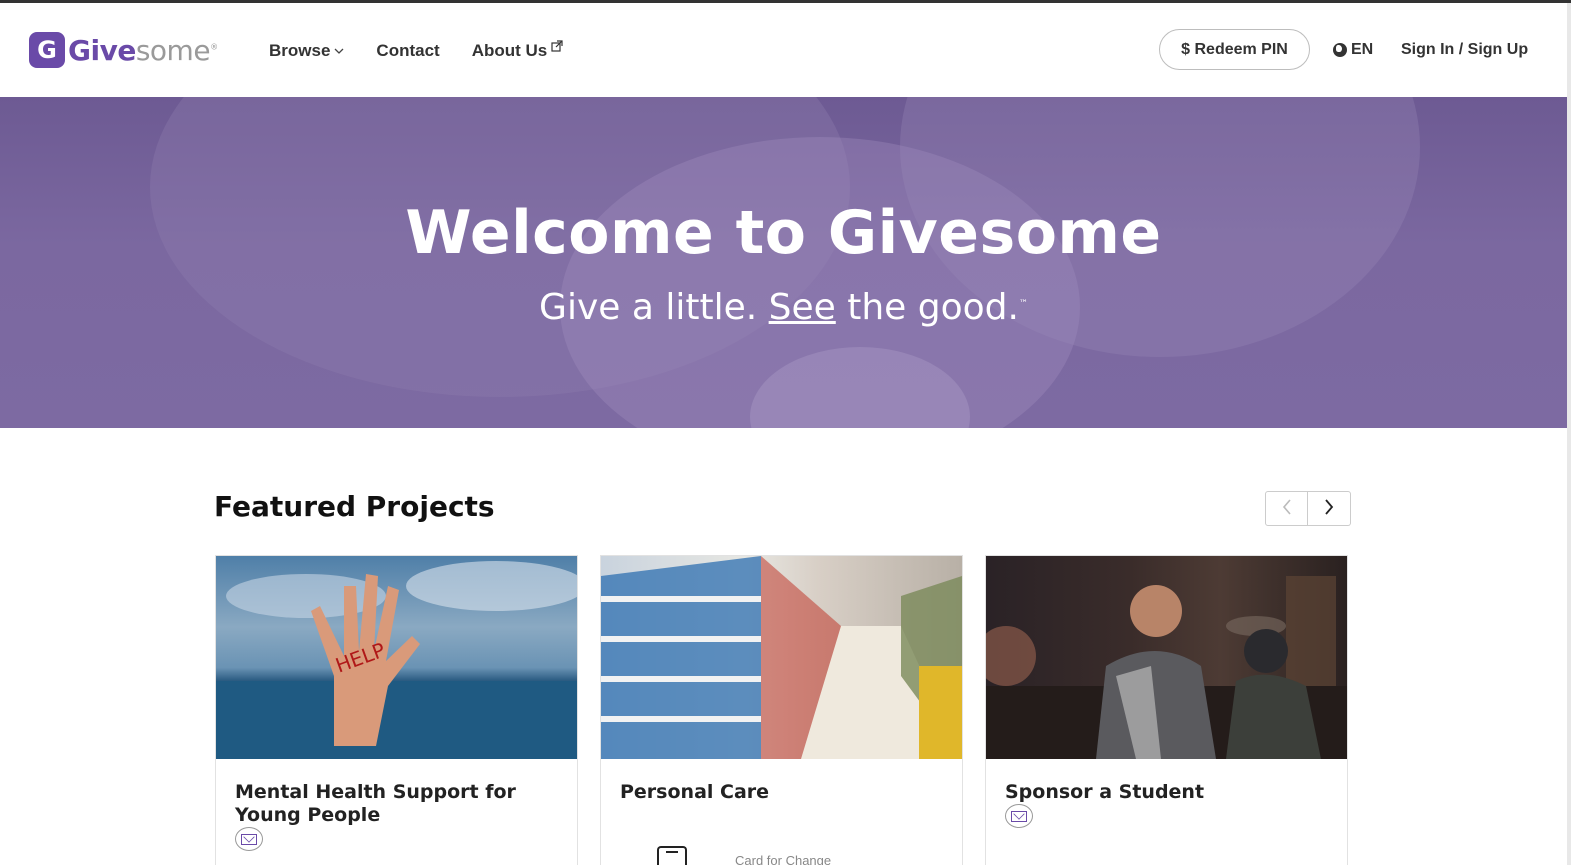 Image resolution: width=1571 pixels, height=865 pixels. I want to click on card-footer-text: Card for Change, so click(783, 858).